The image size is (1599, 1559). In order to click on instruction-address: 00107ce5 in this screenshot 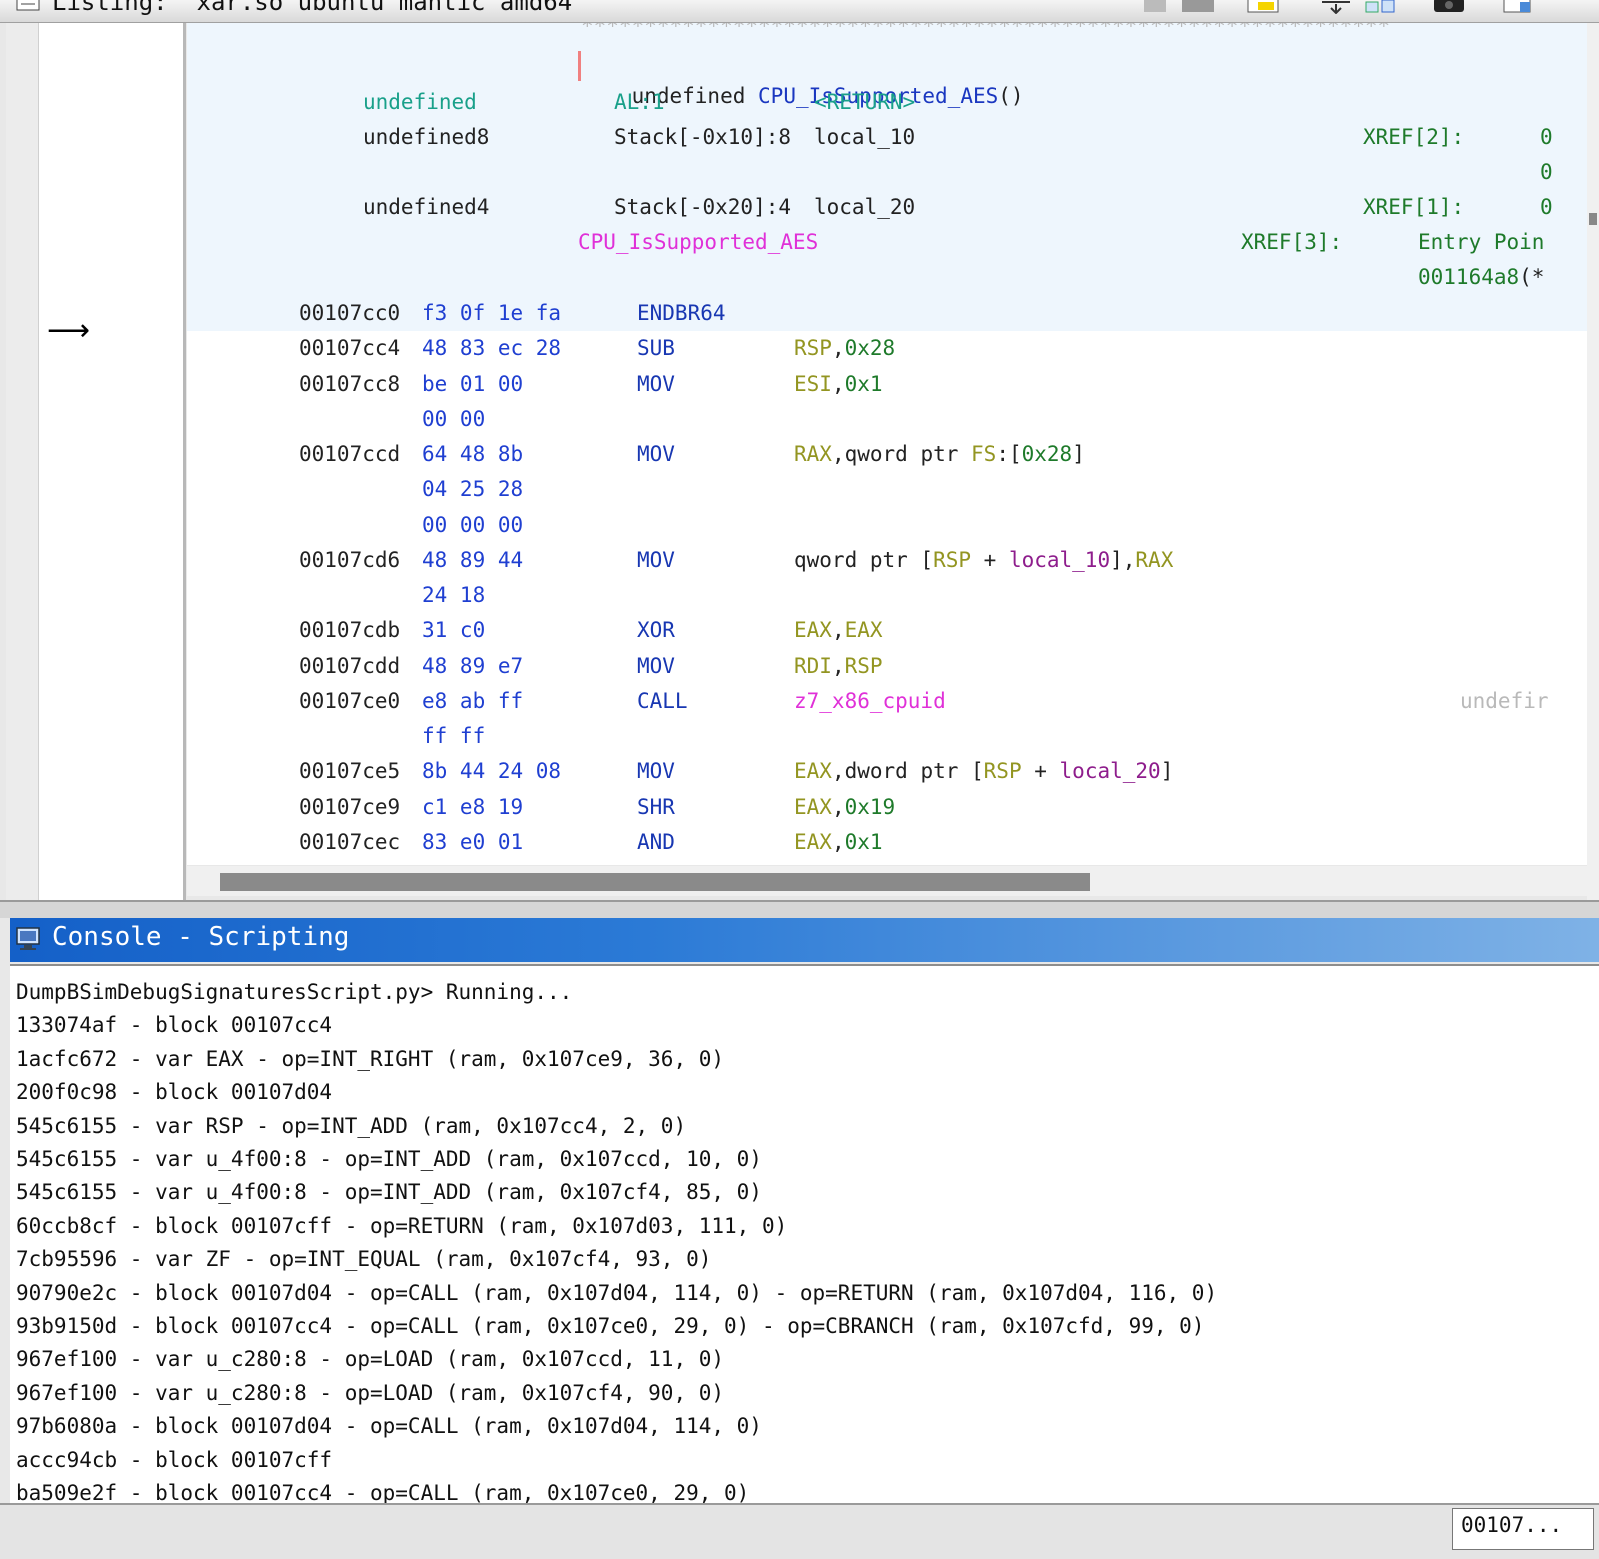, I will do `click(349, 771)`.